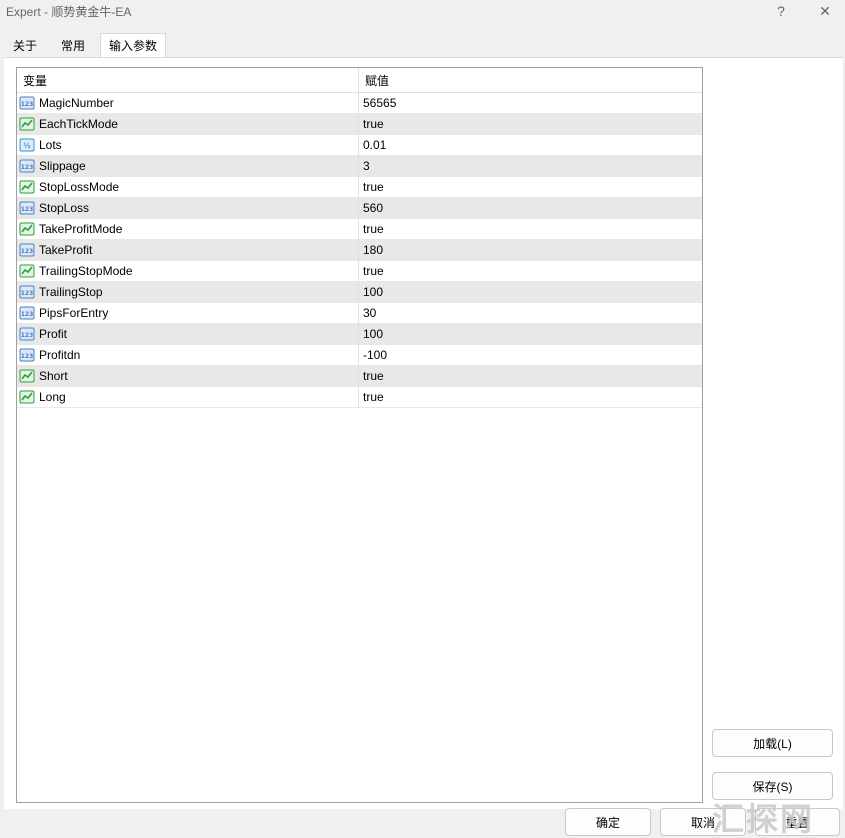 The width and height of the screenshot is (845, 838). I want to click on watermark: 汇探网, so click(763, 819).